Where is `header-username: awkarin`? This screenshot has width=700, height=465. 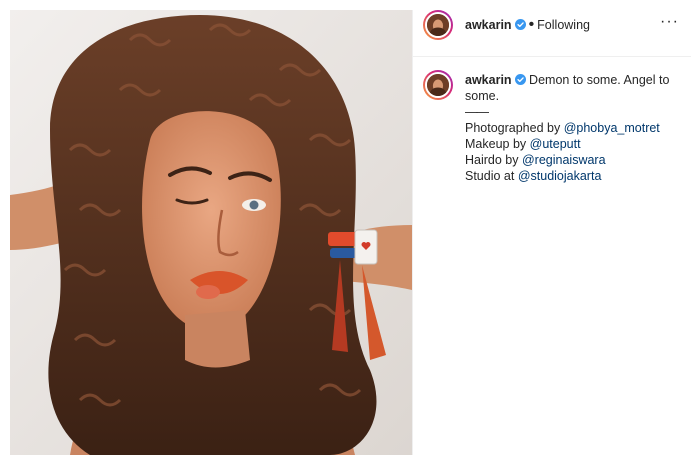
header-username: awkarin is located at coordinates (488, 25).